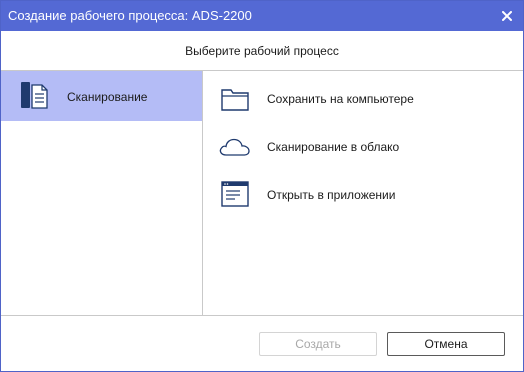 This screenshot has height=372, width=524. What do you see at coordinates (234, 147) in the screenshot?
I see `cloud-icon` at bounding box center [234, 147].